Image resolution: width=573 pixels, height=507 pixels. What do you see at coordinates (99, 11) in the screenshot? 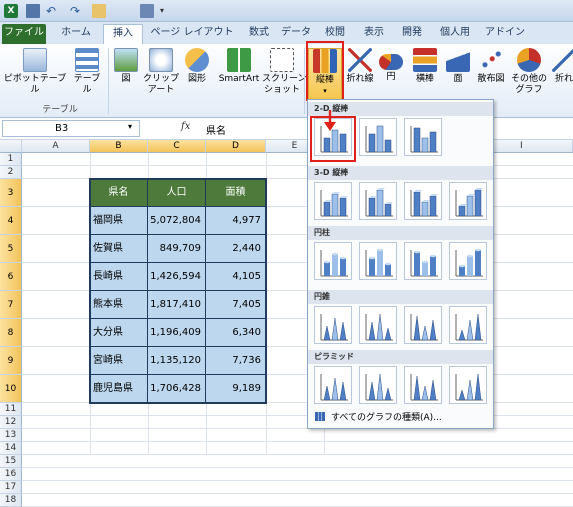
I see `open-icon` at bounding box center [99, 11].